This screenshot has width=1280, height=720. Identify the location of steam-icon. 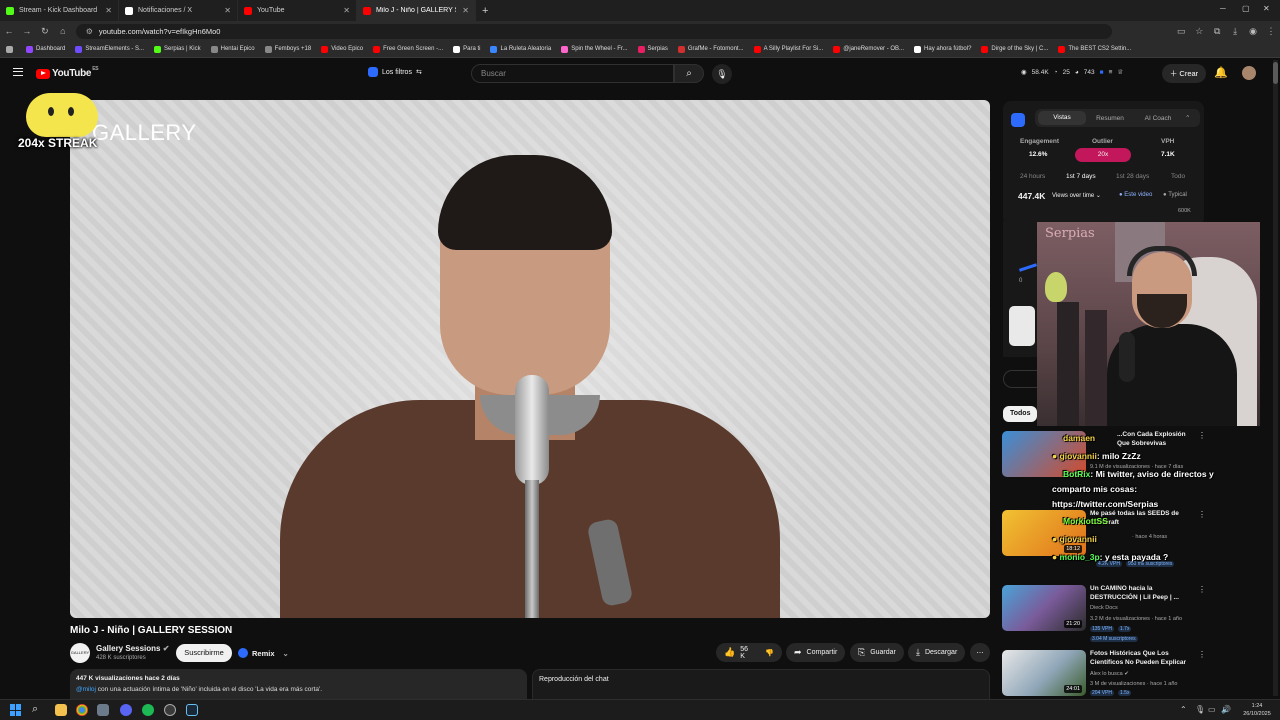
(192, 710).